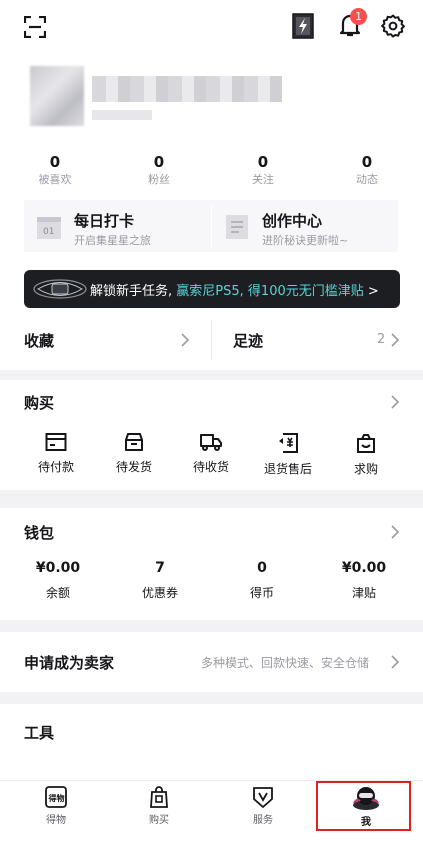 The height and width of the screenshot is (842, 423). I want to click on wallet-section: 钱包 ¥0.00 余额 7 优惠券 0 得币 ¥0.00 津贴, so click(211, 564).